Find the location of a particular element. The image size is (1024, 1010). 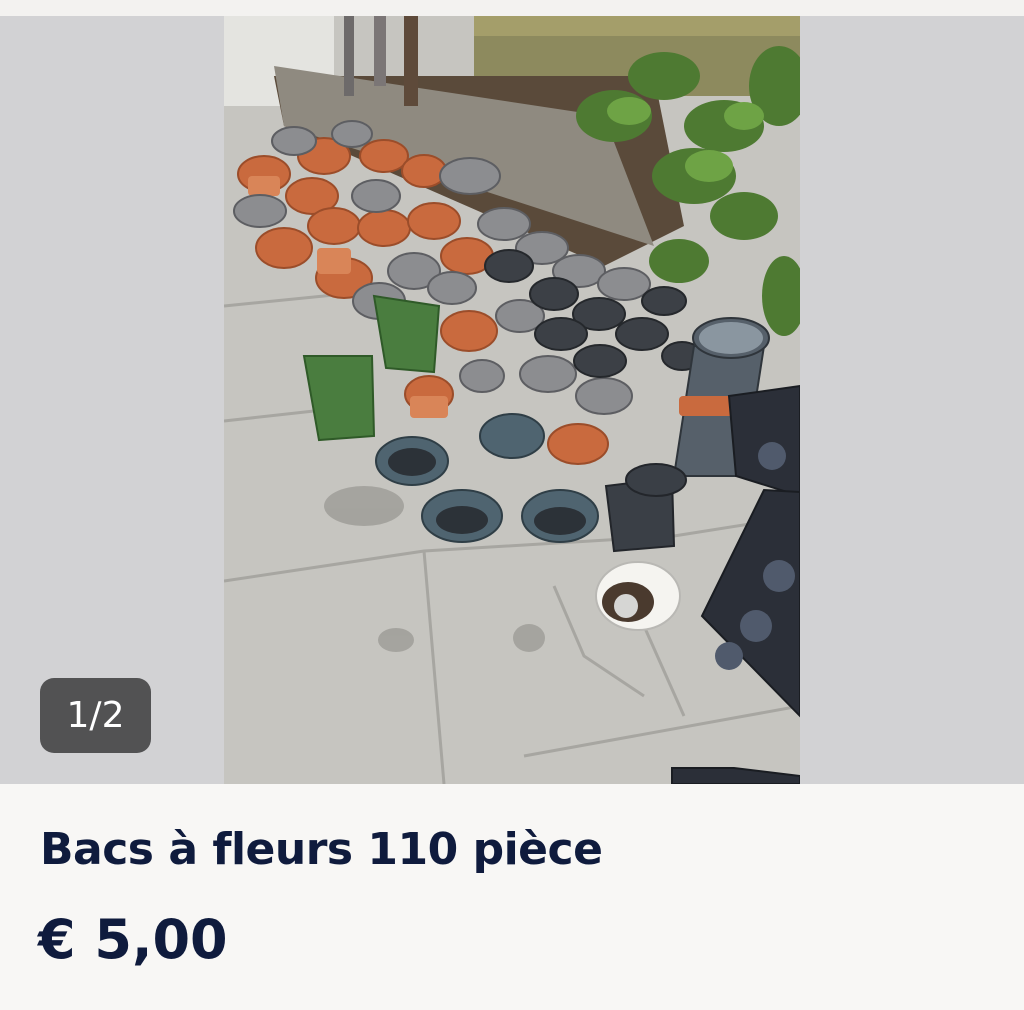

image-counter-badge: 1/2 is located at coordinates (95, 715).